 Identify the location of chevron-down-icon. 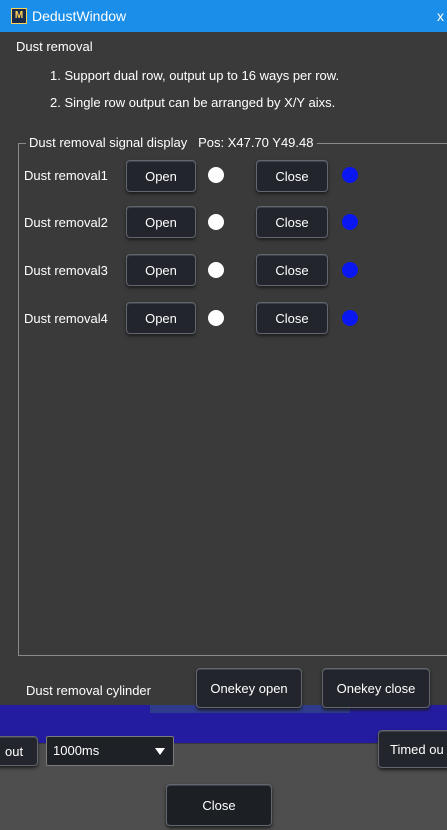
(160, 751).